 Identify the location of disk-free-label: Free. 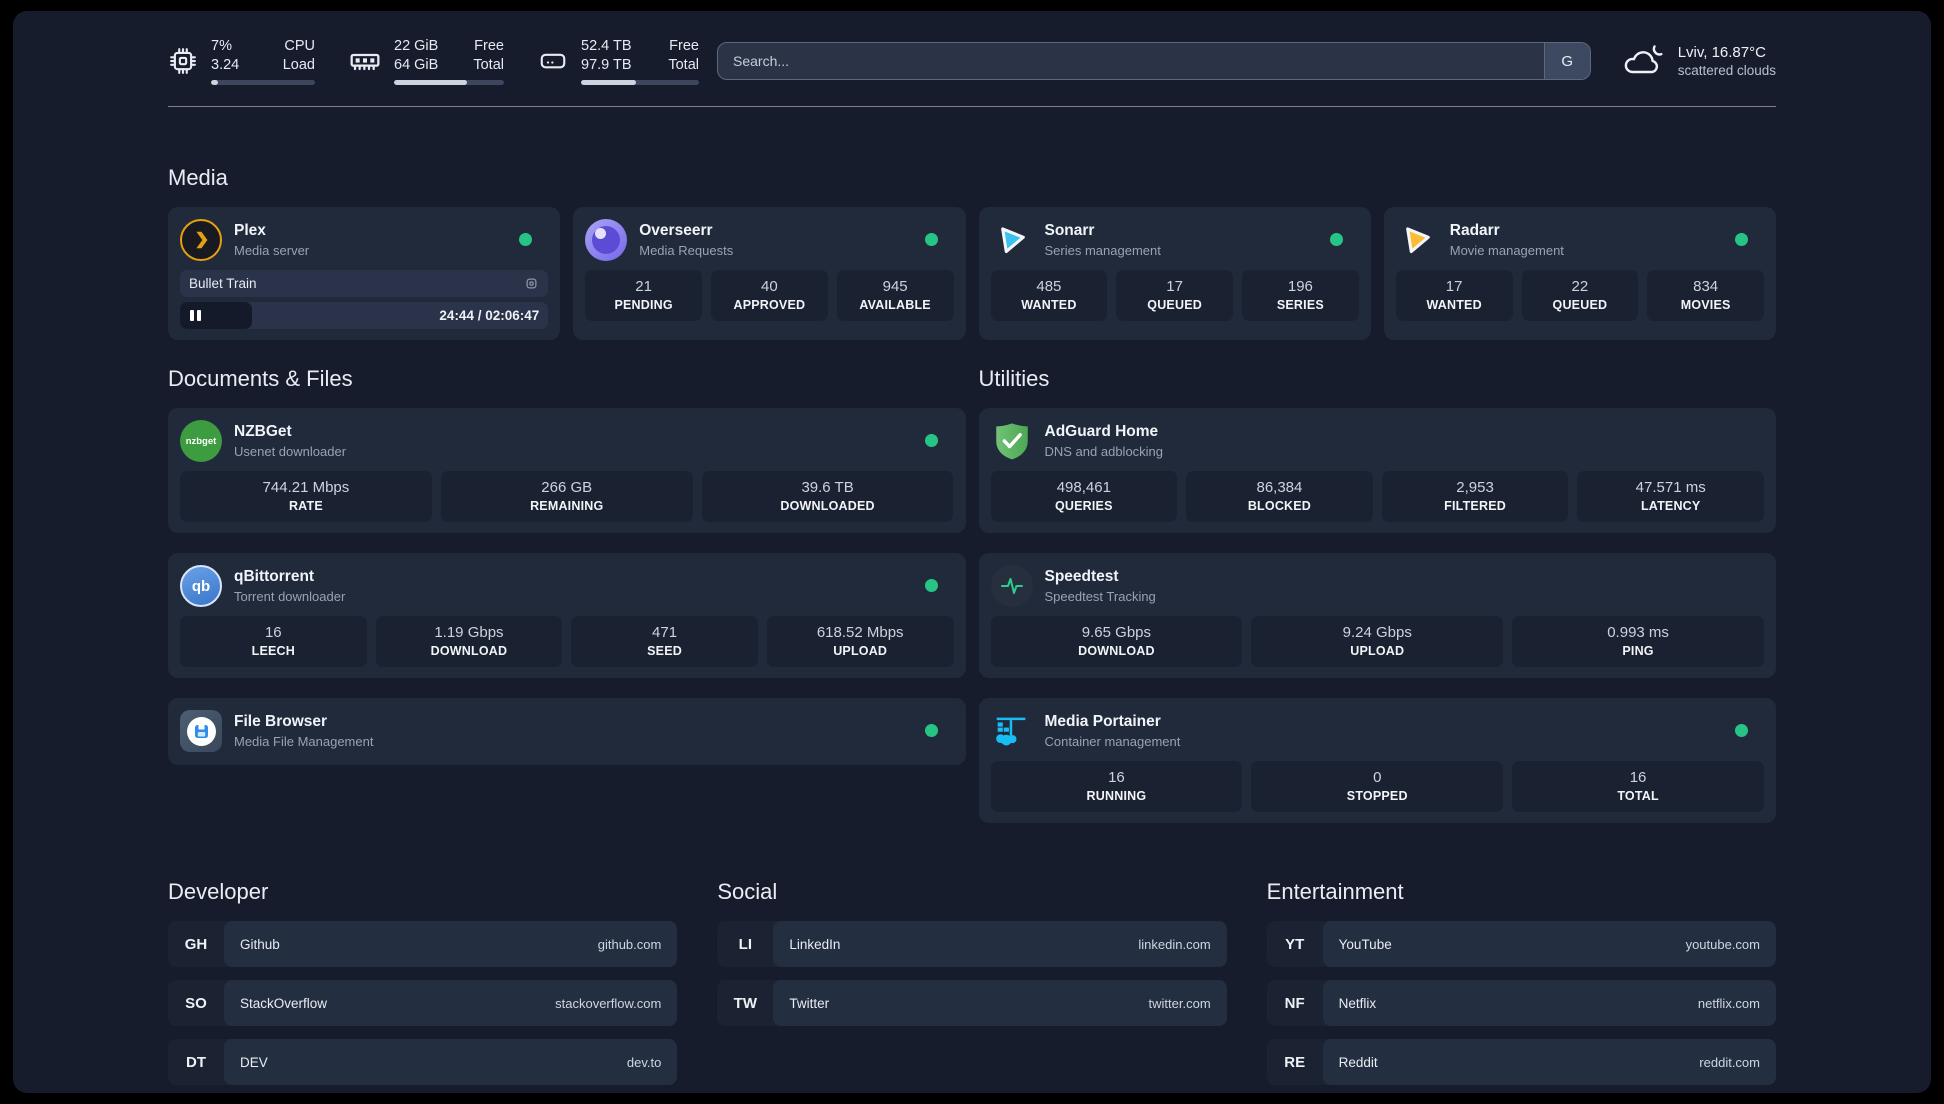
(684, 46).